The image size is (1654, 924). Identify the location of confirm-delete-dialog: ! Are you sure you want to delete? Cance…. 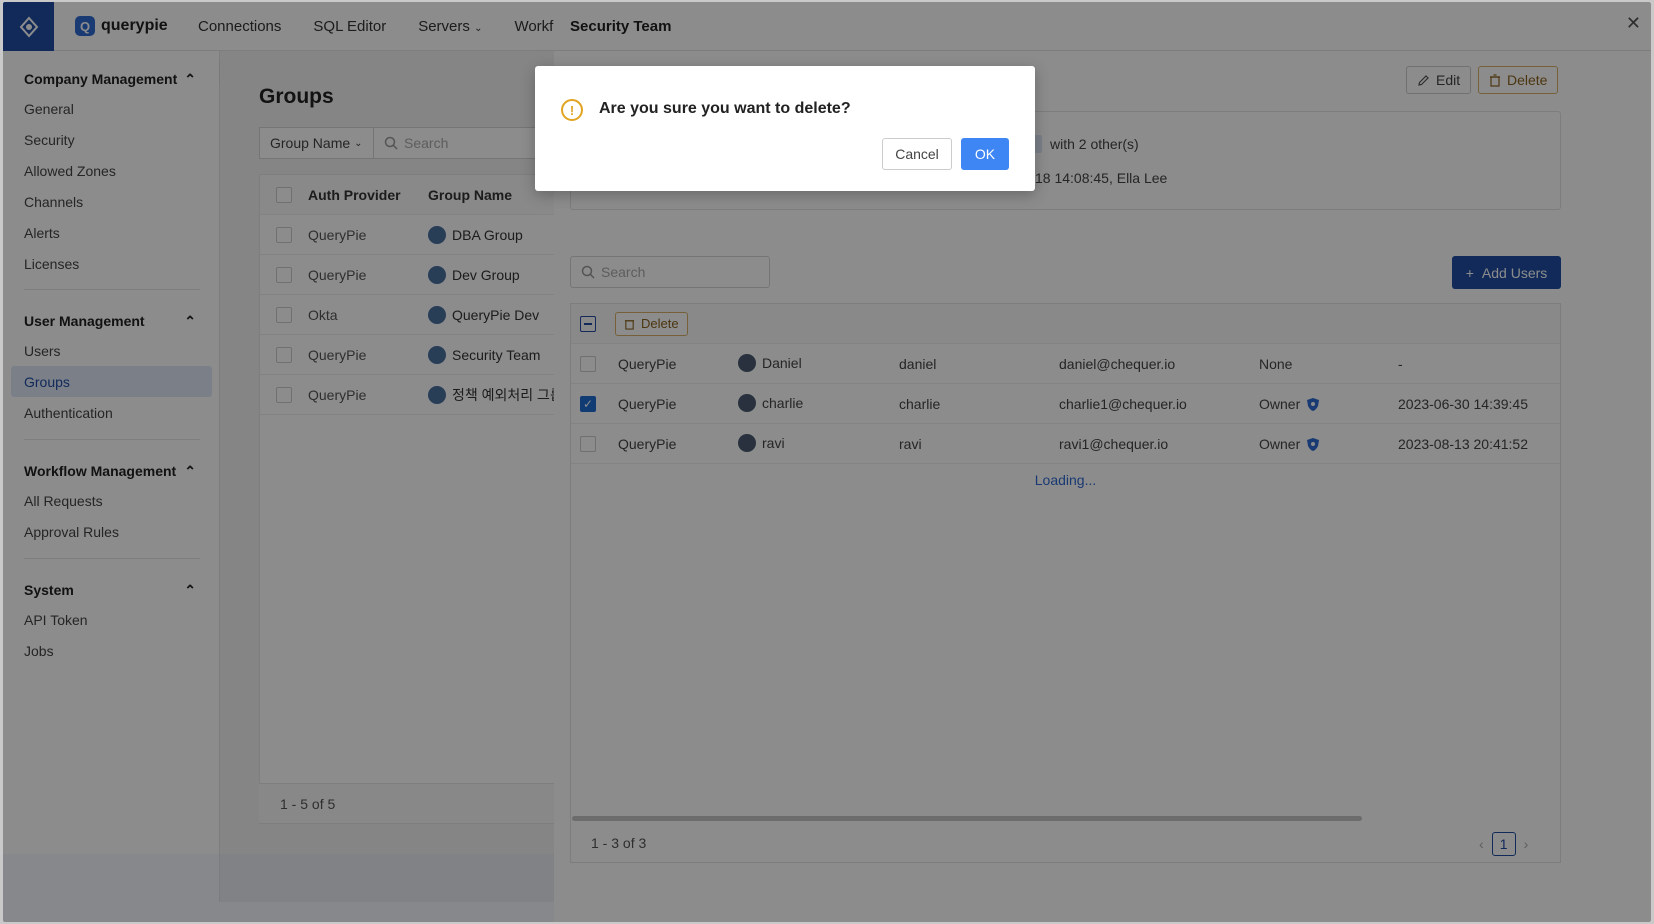
(785, 128).